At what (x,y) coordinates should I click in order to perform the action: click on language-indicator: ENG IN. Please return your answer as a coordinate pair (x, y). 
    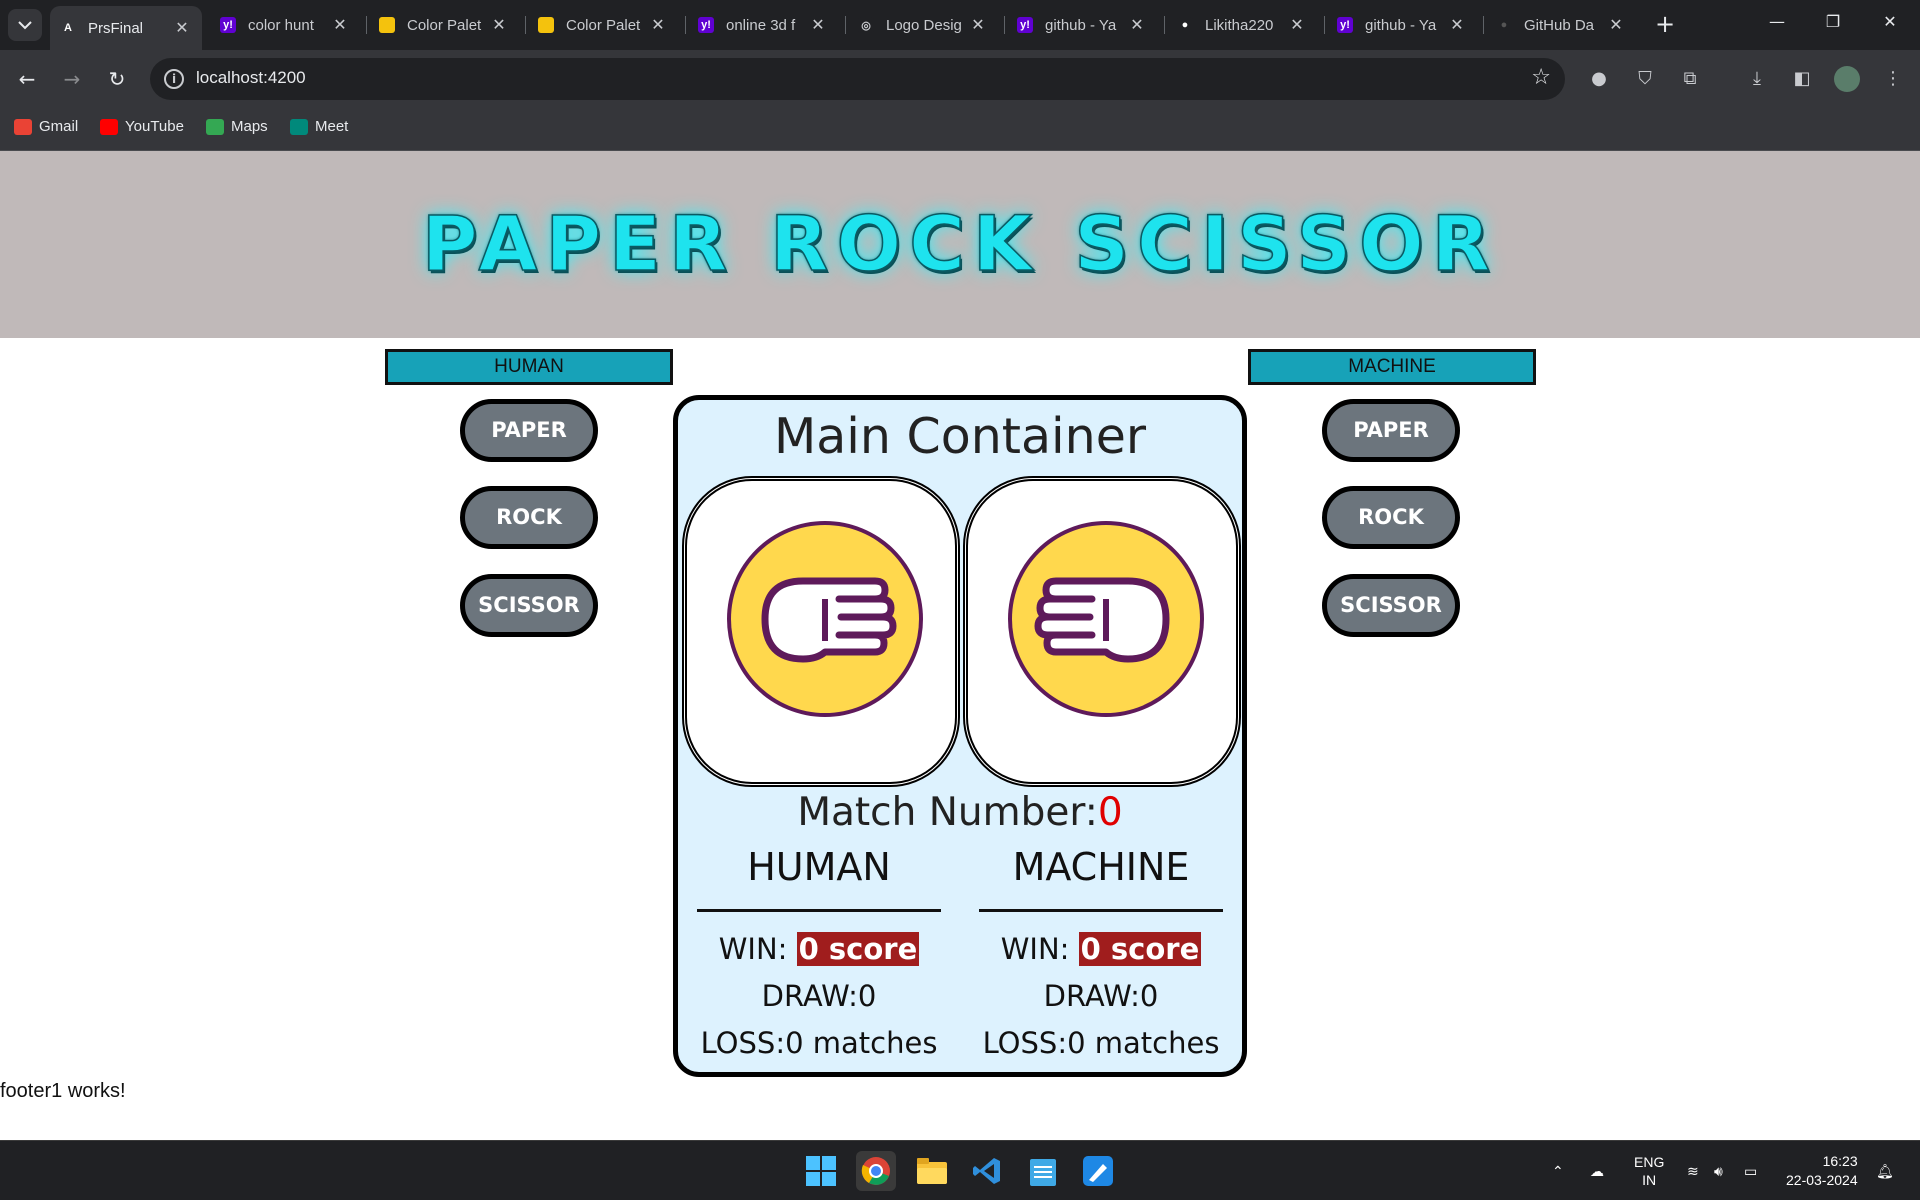
    Looking at the image, I should click on (1649, 1171).